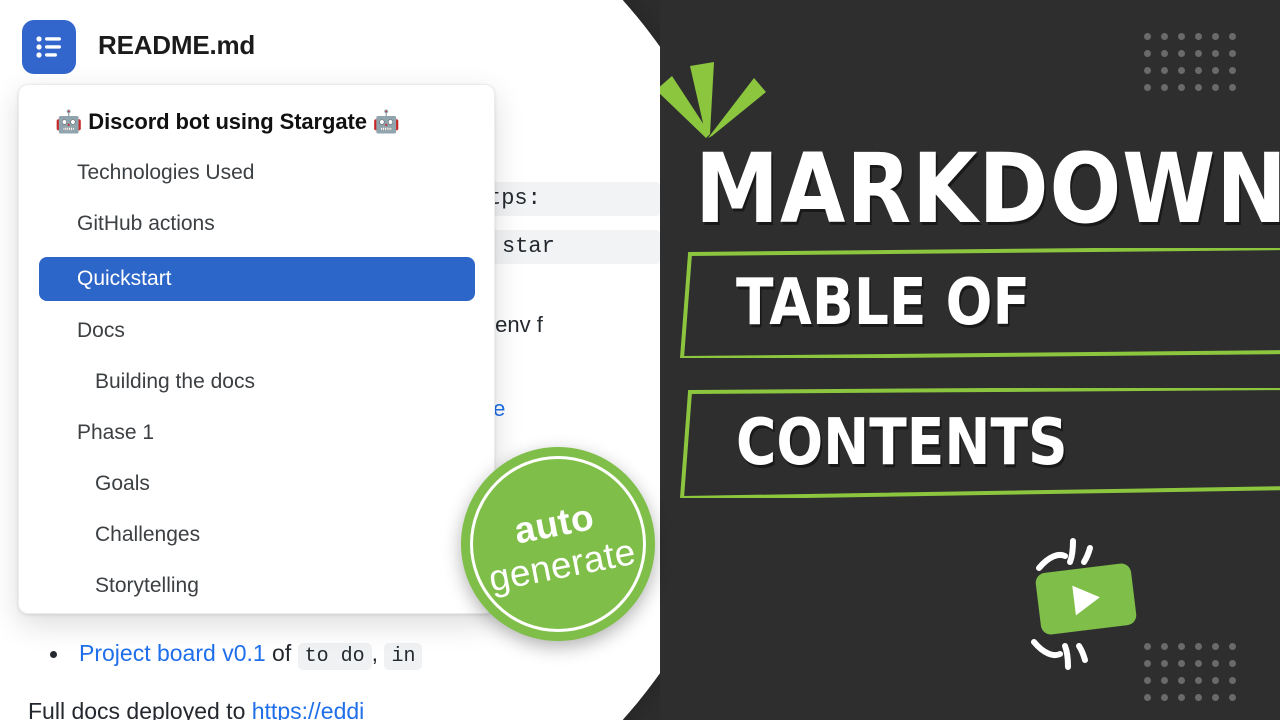  Describe the element at coordinates (257, 586) in the screenshot. I see `toc-item-storytelling: Storytelling` at that location.